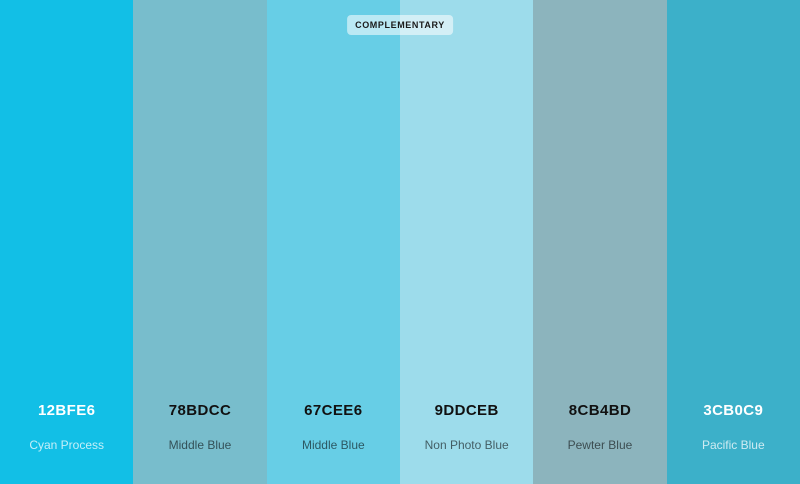 This screenshot has width=800, height=484. What do you see at coordinates (466, 445) in the screenshot?
I see `swatch-color-name: Non Photo Blue` at bounding box center [466, 445].